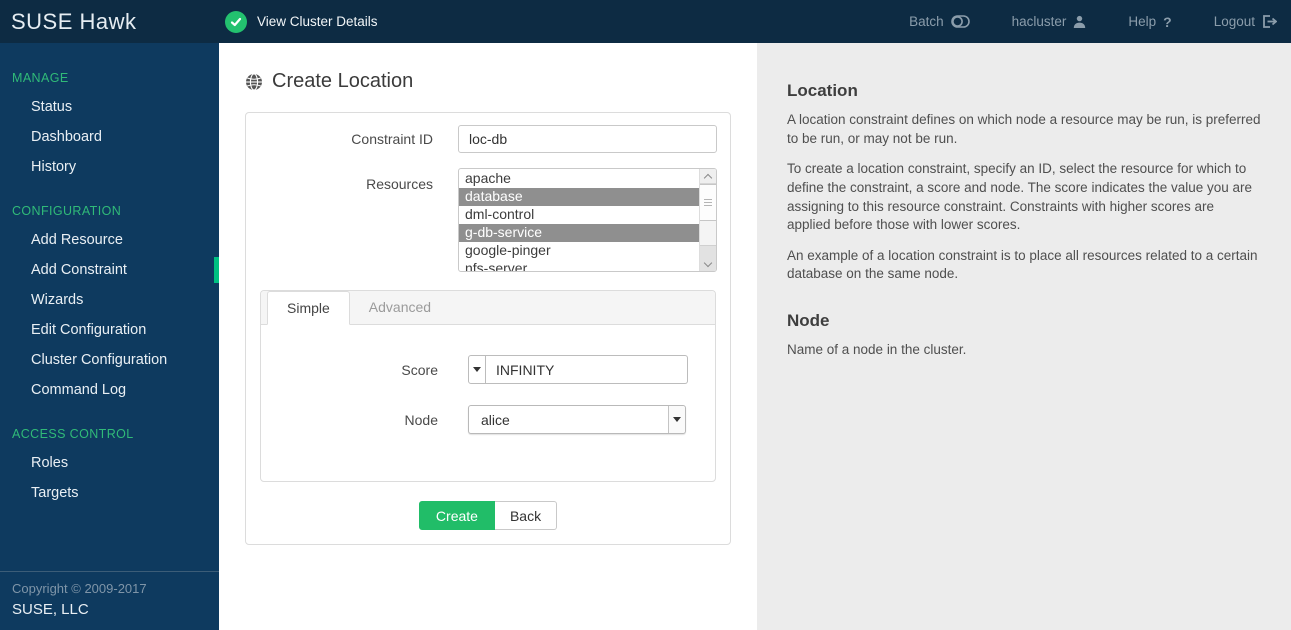 The height and width of the screenshot is (630, 1291). What do you see at coordinates (67, 211) in the screenshot?
I see `nav-section-title: CONFIGURATION` at bounding box center [67, 211].